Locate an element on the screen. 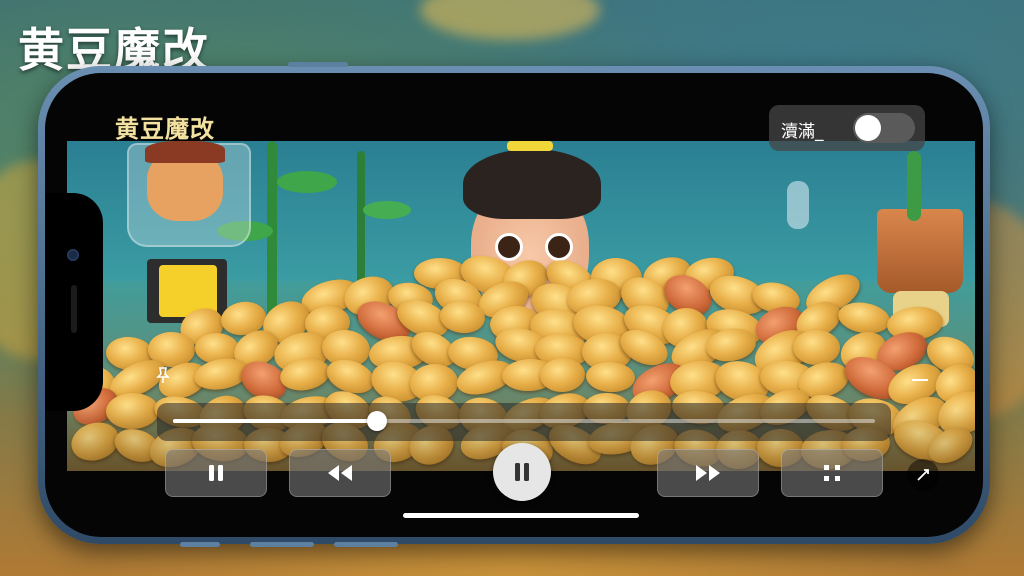  toggle-knob is located at coordinates (868, 128).